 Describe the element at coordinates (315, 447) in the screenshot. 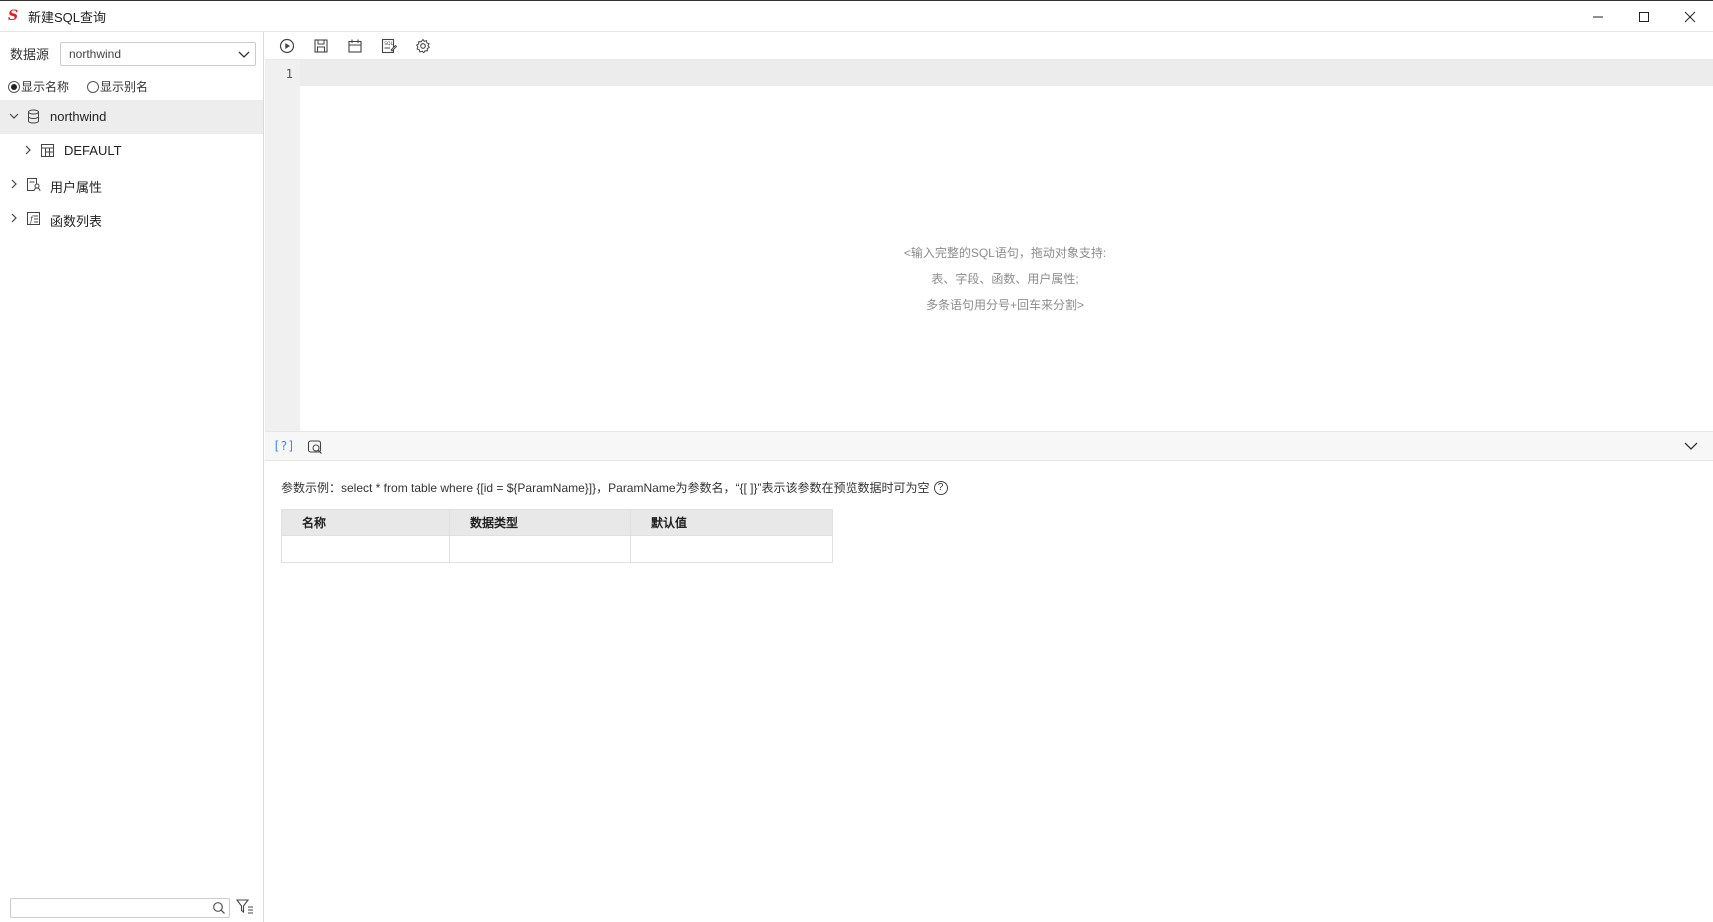

I see `preview-icon` at that location.